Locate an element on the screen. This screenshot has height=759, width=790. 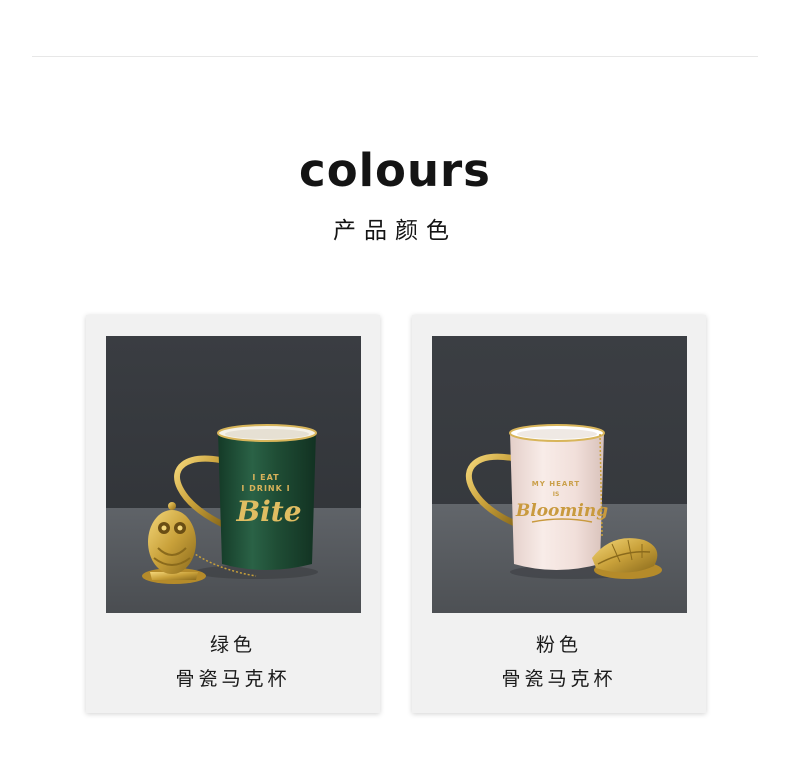
product-photo-pink: MY HEART IS Blooming is located at coordinates (559, 474).